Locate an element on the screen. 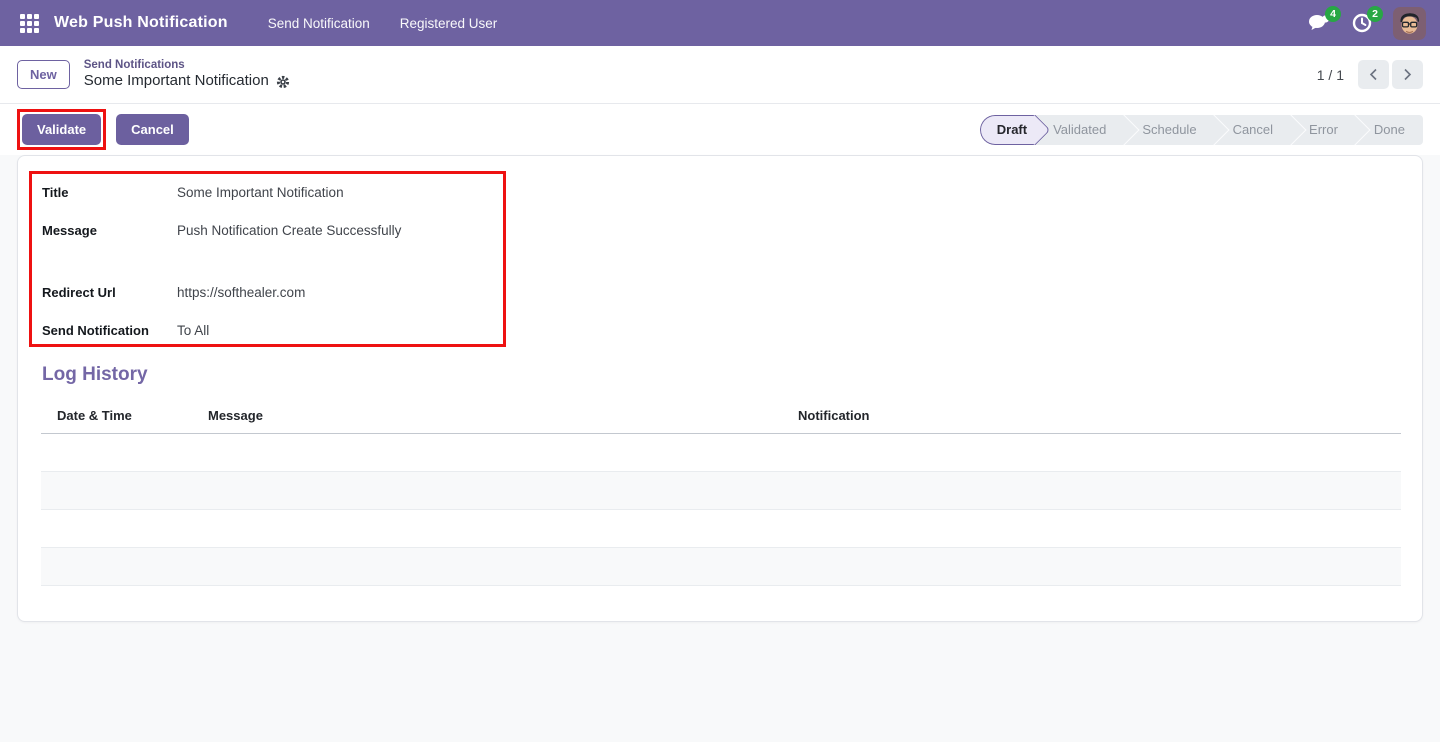 The height and width of the screenshot is (742, 1440). pager-previous-button is located at coordinates (1373, 74).